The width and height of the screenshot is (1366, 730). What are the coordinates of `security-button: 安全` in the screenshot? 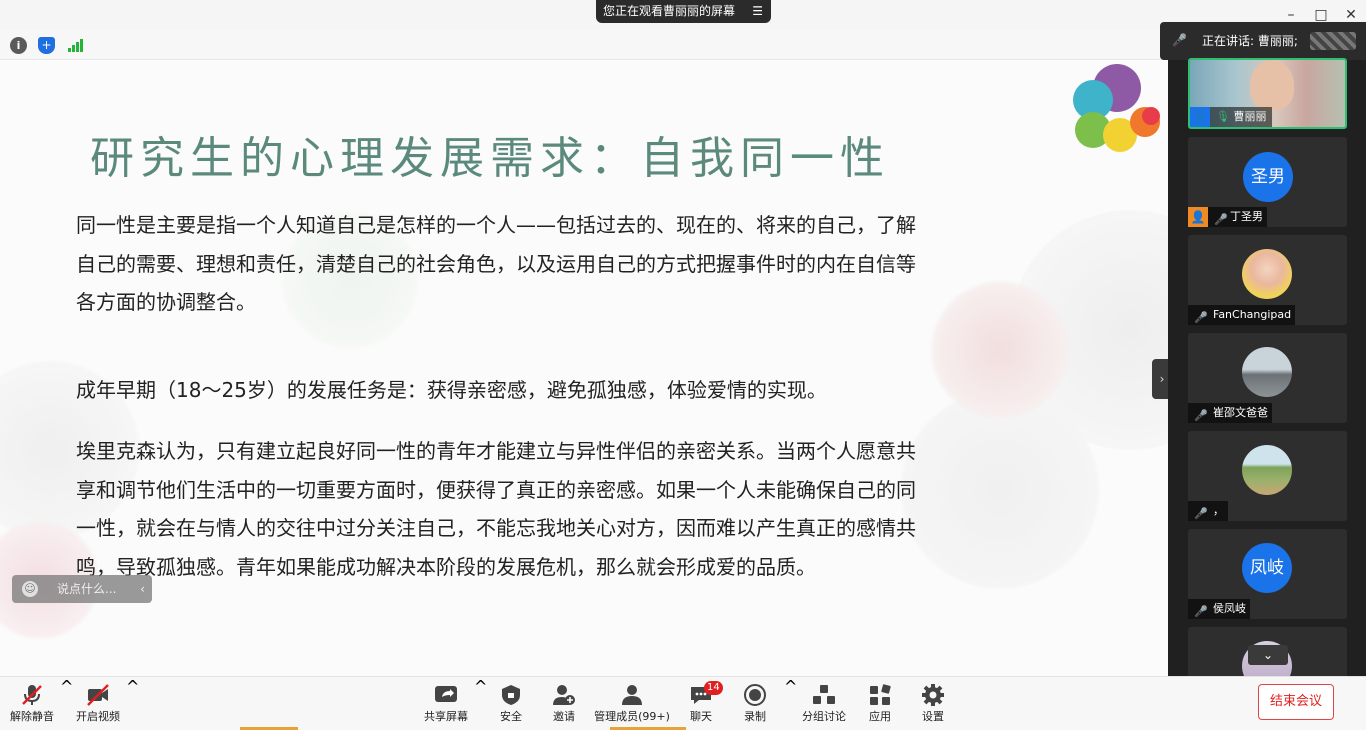 It's located at (511, 703).